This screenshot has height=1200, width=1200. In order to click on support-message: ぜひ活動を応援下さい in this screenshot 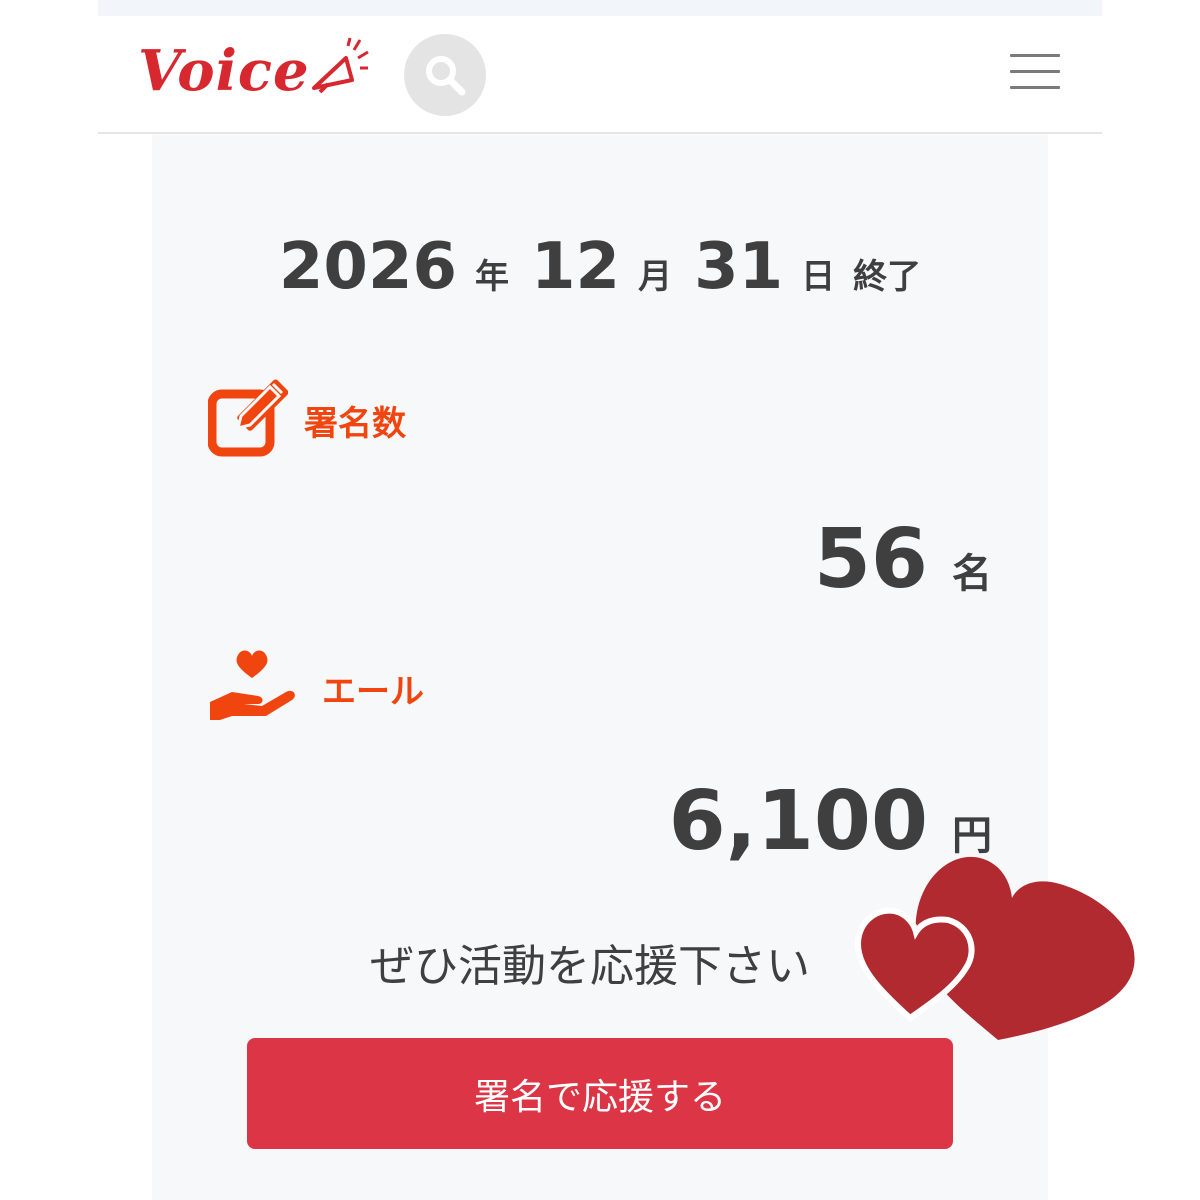, I will do `click(590, 966)`.